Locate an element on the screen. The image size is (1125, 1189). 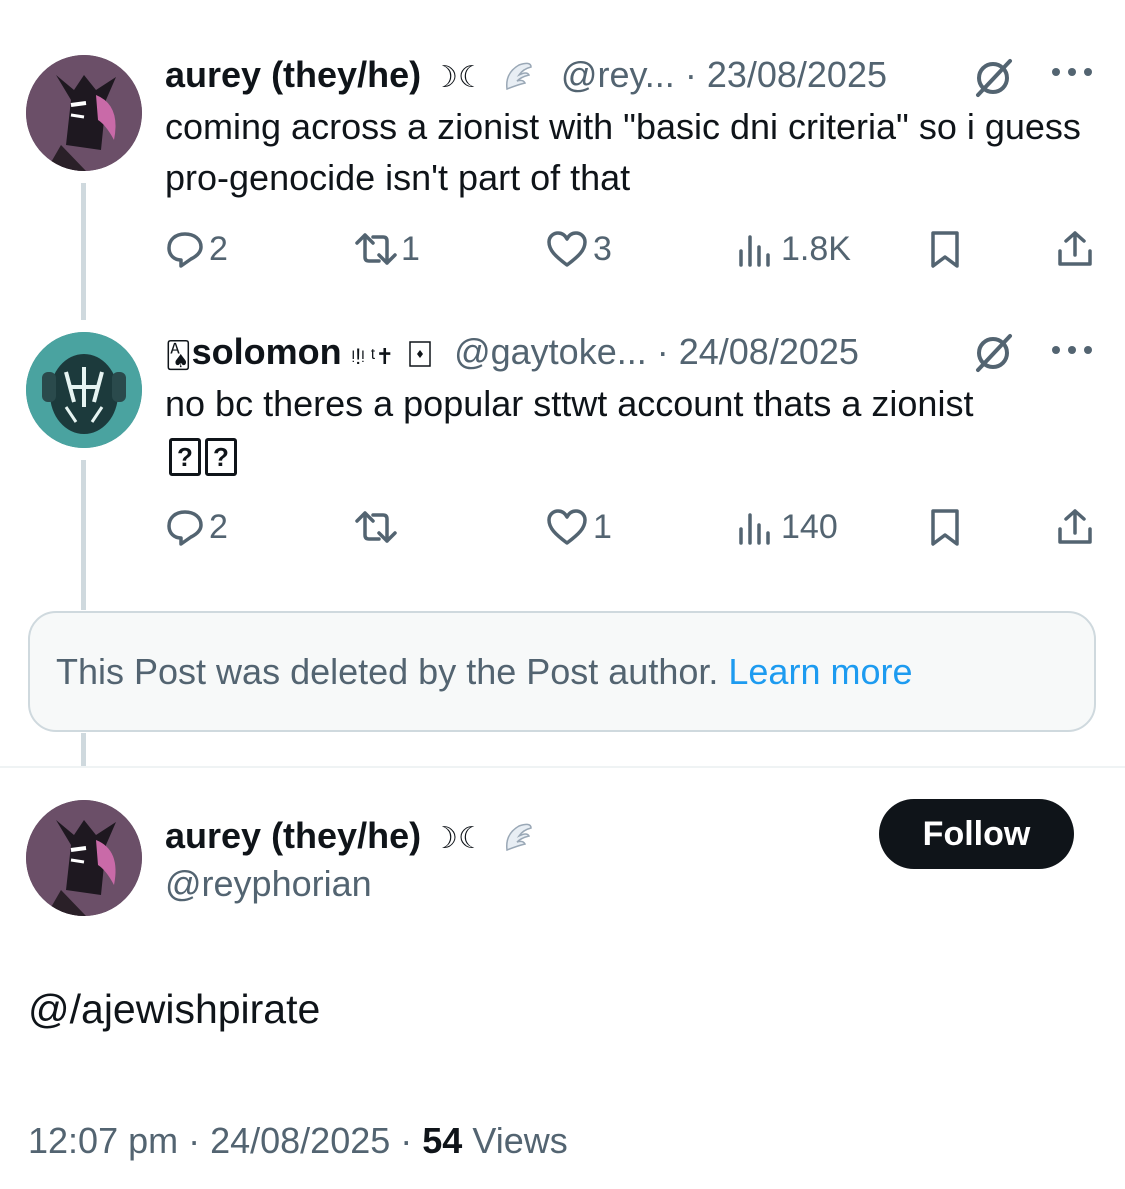
user-handle: @reyphorian is located at coordinates (268, 883).